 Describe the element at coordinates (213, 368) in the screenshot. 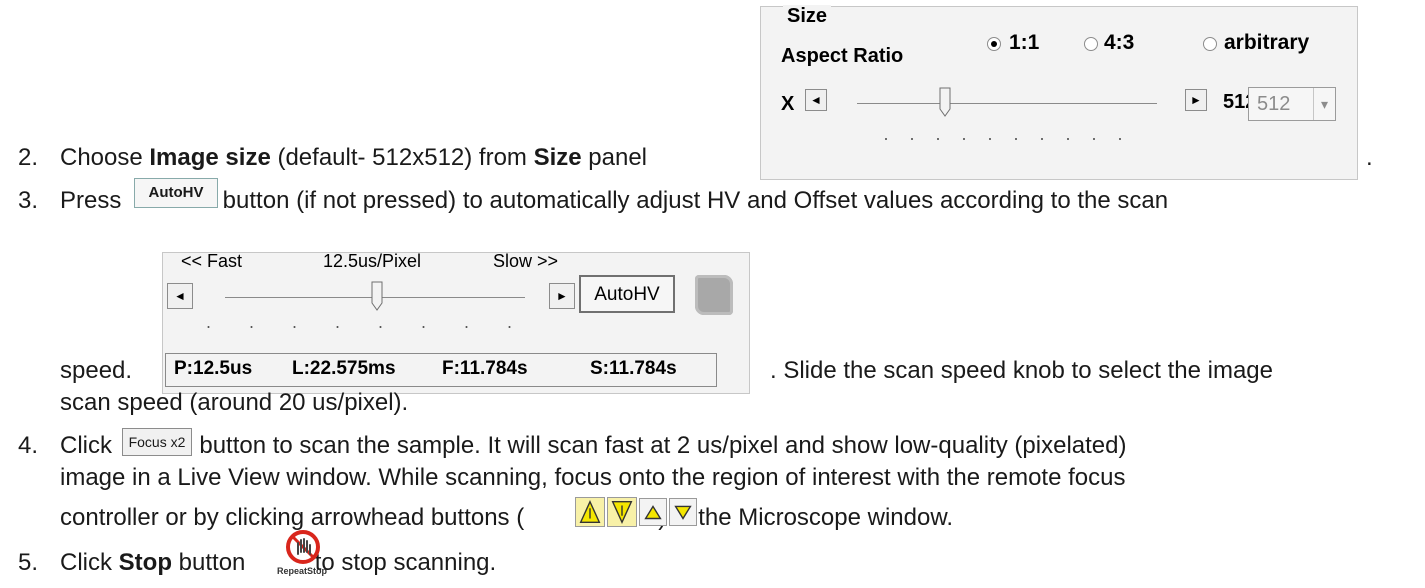

I see `status-pixel-time: P:12.5us` at that location.